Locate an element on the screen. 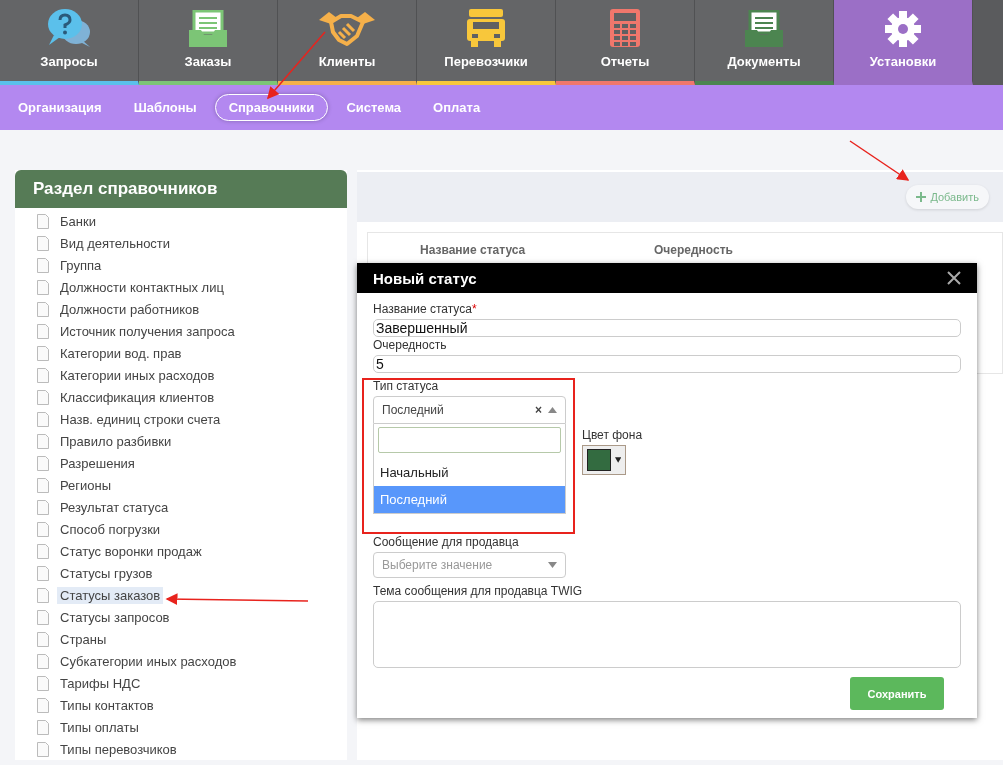 This screenshot has width=1003, height=765. truck-icon is located at coordinates (486, 28).